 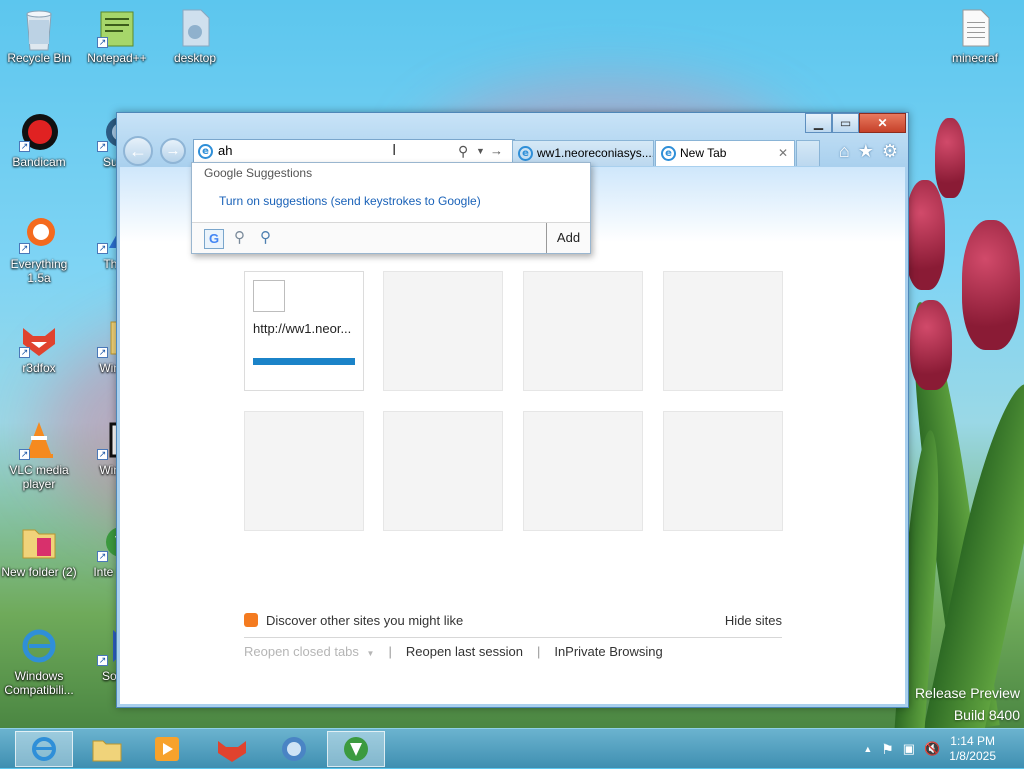 I want to click on taskbar: ▲ ⚑ ▣ 🔇 1:14 PM 1/8/2025, so click(x=512, y=748).